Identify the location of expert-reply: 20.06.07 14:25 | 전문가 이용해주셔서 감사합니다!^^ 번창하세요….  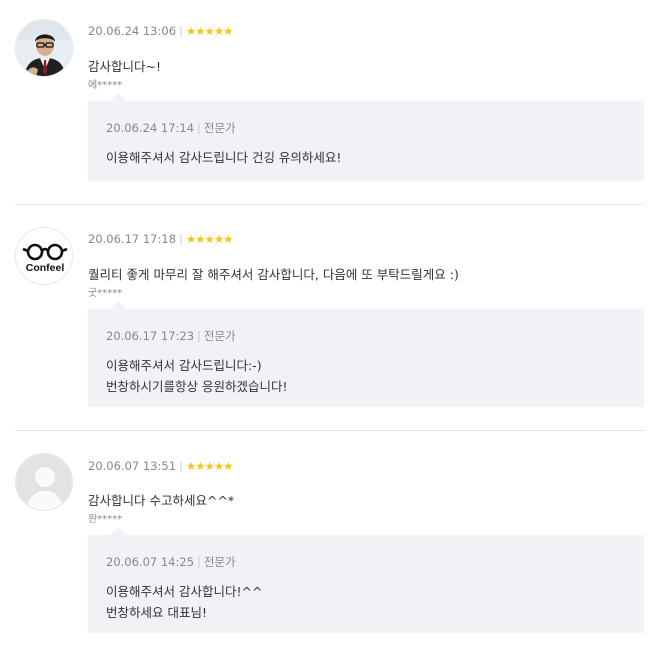
(366, 580).